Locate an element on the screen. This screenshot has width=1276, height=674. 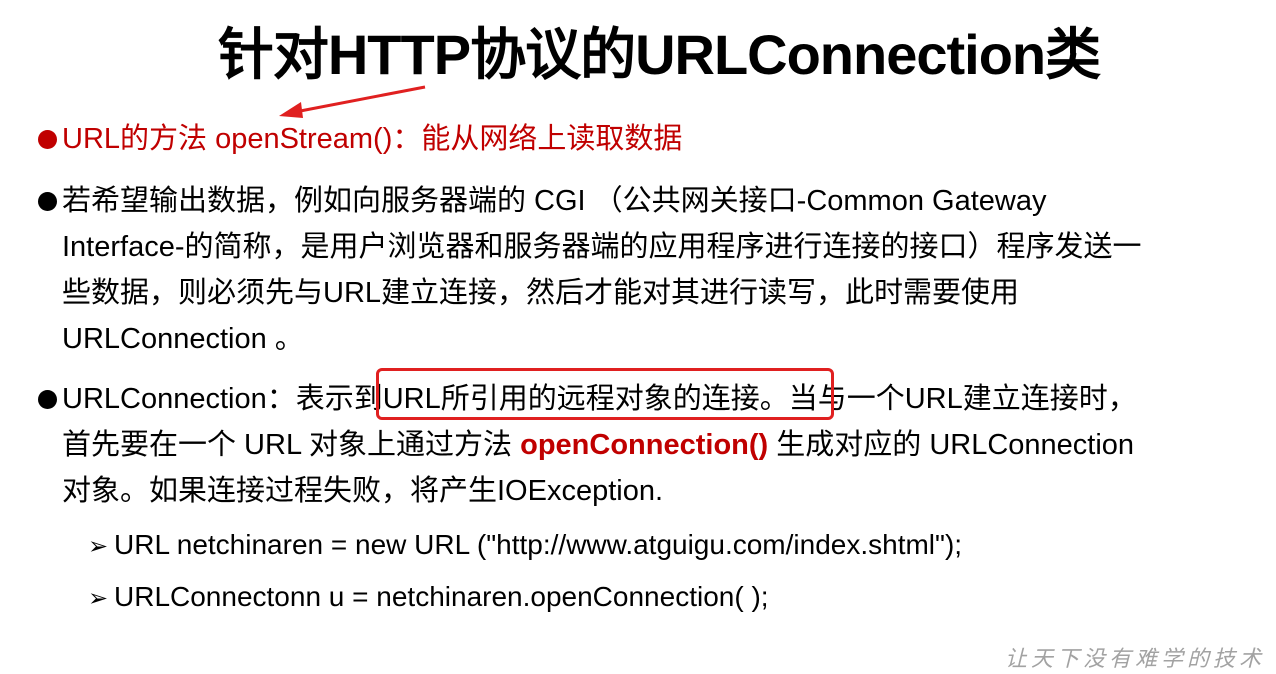
bullet-output-line-3: 些数据，则必须先与URL建立连接，然后才能对其进行读写，此时需要使用 is located at coordinates (541, 293).